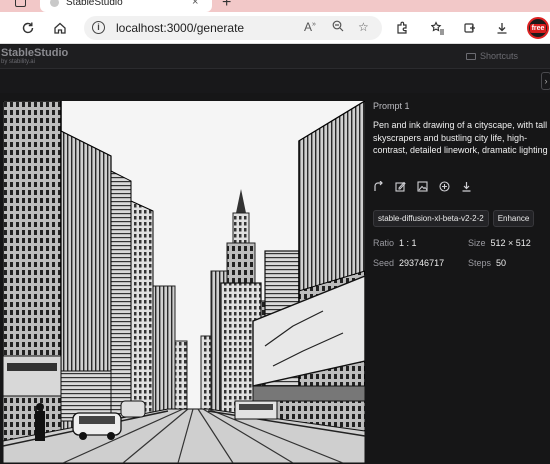 This screenshot has width=550, height=464. I want to click on prompt-label: Prompt 1, so click(391, 106).